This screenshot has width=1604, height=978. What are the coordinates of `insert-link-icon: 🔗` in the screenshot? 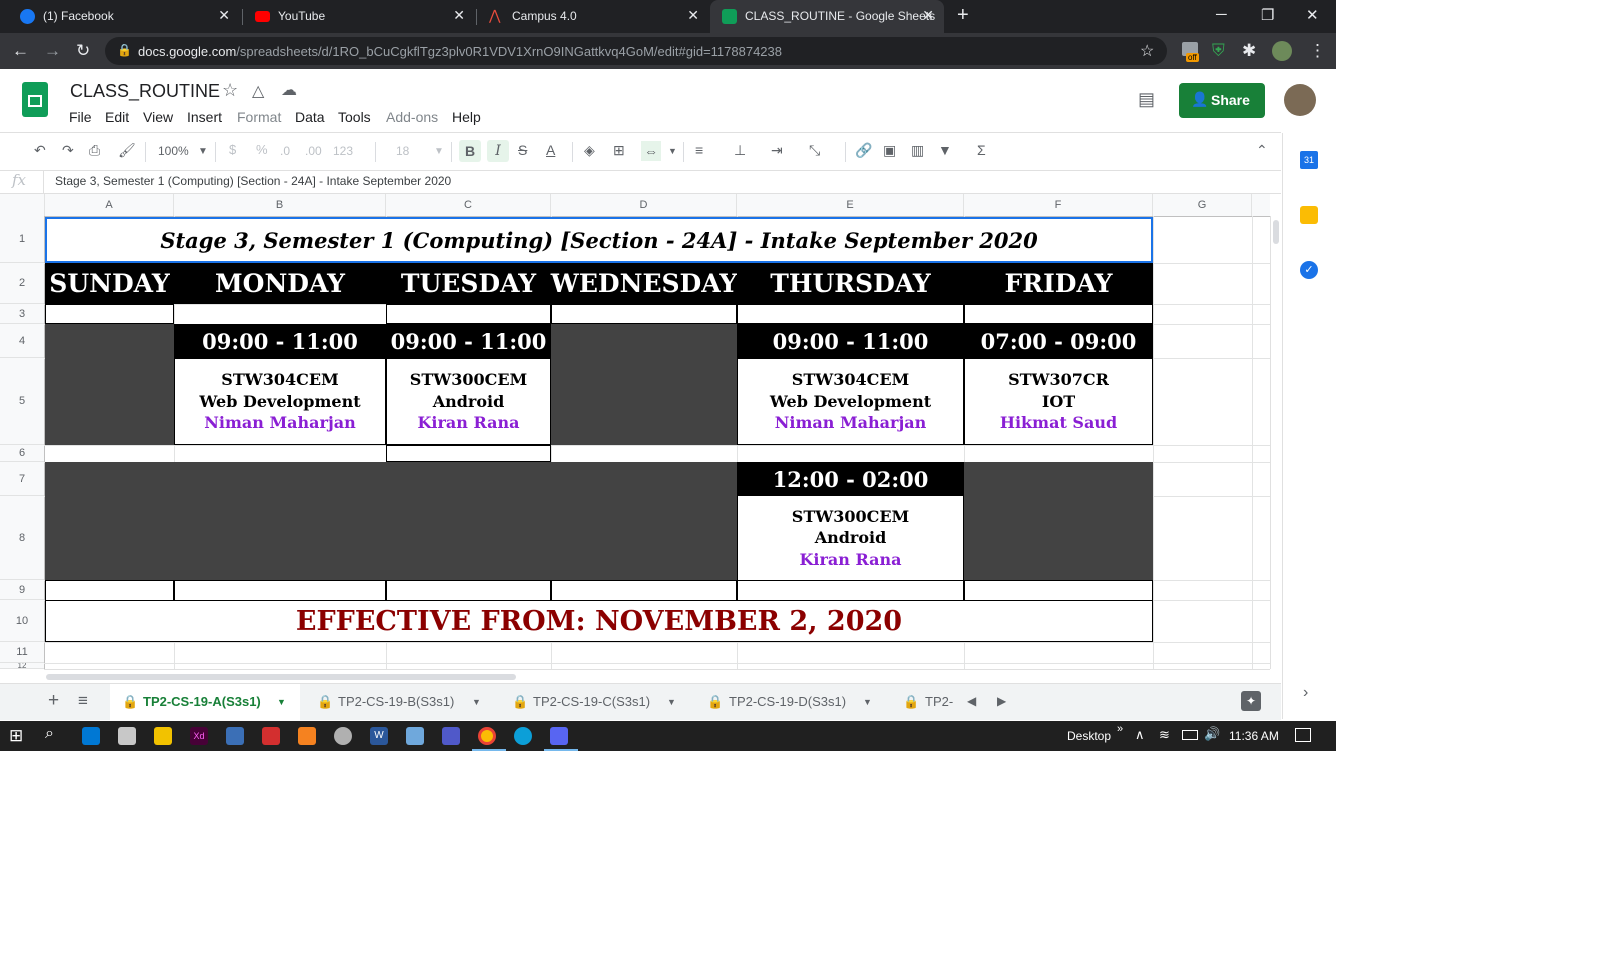 It's located at (863, 150).